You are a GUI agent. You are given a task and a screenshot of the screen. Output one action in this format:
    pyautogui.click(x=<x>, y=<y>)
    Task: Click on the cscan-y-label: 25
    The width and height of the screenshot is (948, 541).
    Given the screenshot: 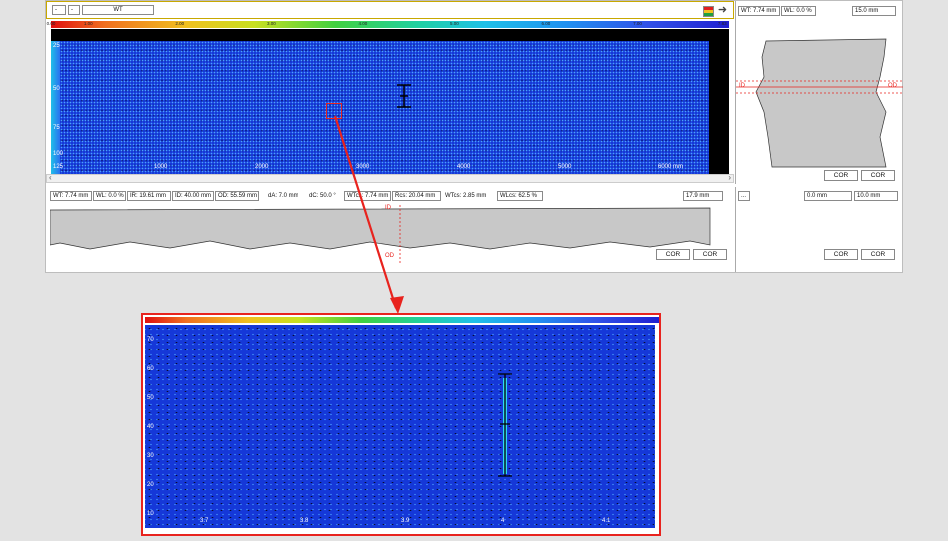 What is the action you would take?
    pyautogui.click(x=56, y=46)
    